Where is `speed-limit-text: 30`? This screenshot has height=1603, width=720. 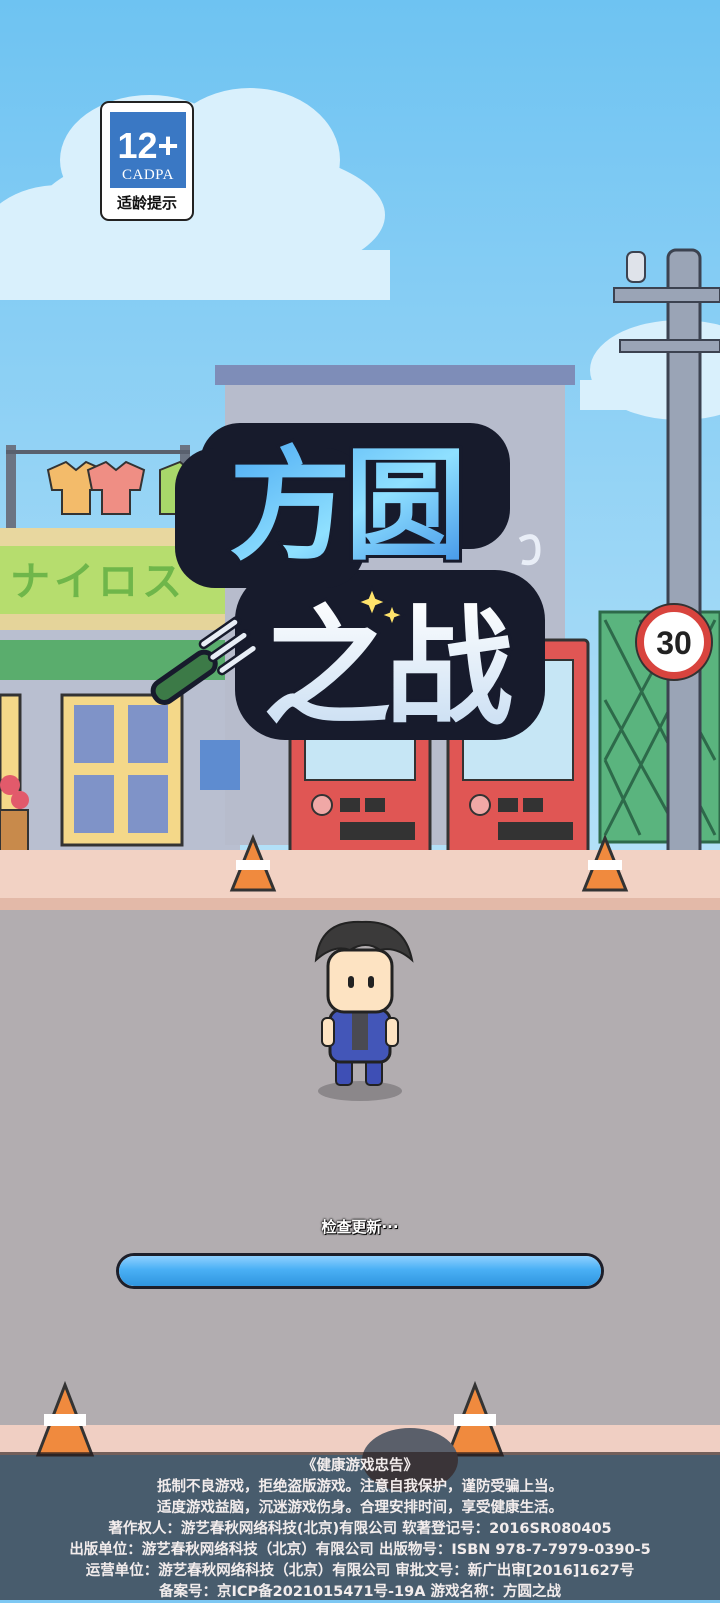
speed-limit-text: 30 is located at coordinates (674, 643).